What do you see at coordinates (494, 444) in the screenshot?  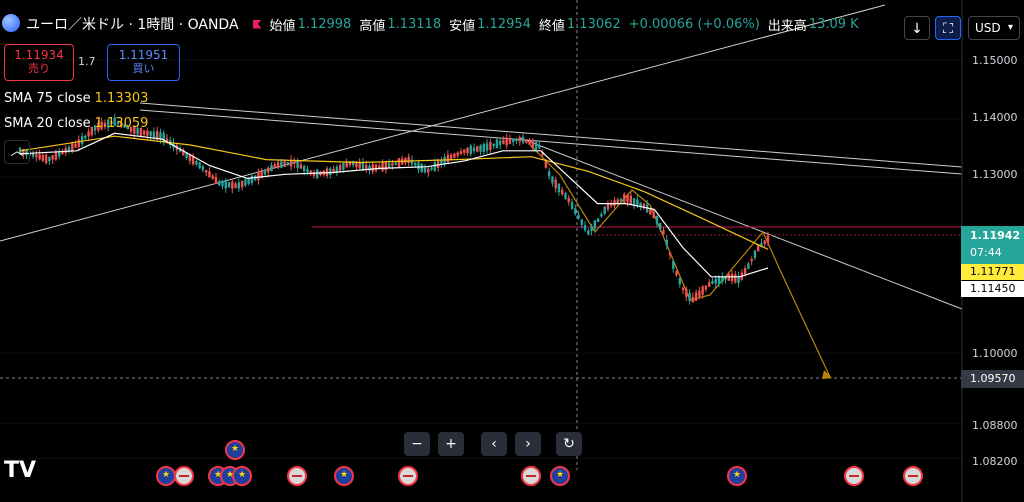 I see `scroll-left-icon: ‹` at bounding box center [494, 444].